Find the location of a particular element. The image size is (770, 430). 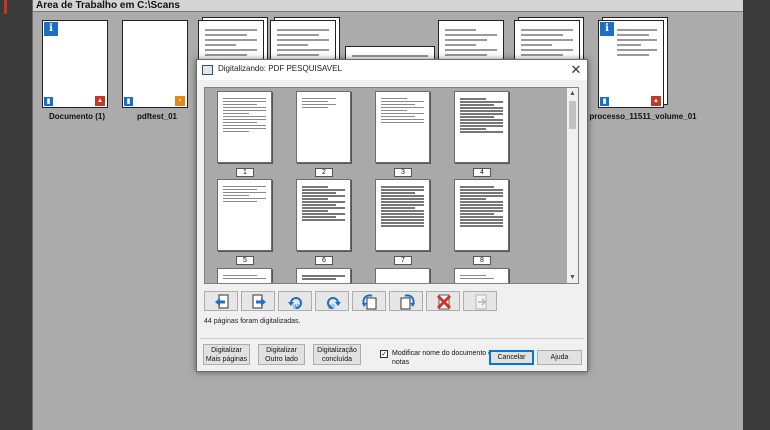

close-button: ✕ is located at coordinates (576, 70).